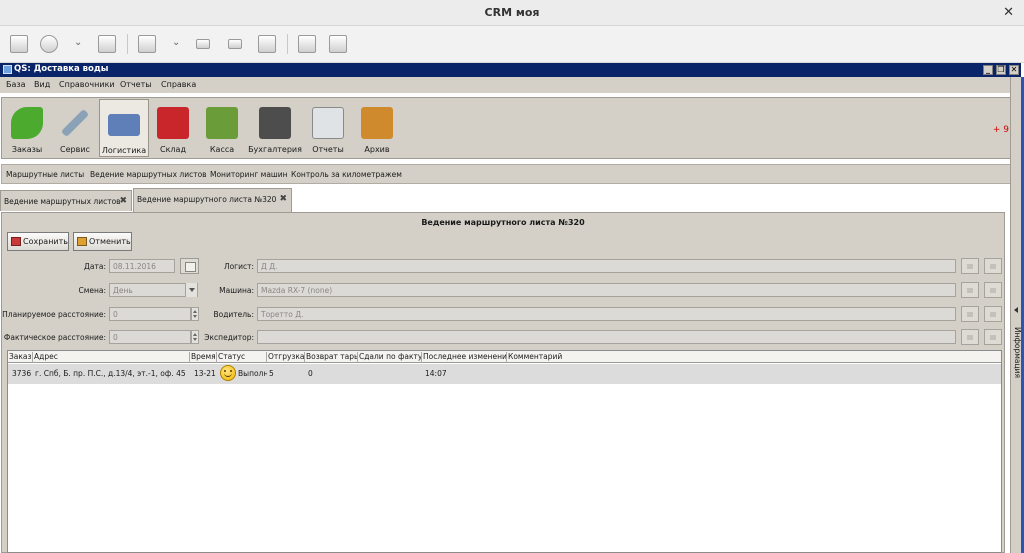  I want to click on toolbar-separator, so click(127, 44).